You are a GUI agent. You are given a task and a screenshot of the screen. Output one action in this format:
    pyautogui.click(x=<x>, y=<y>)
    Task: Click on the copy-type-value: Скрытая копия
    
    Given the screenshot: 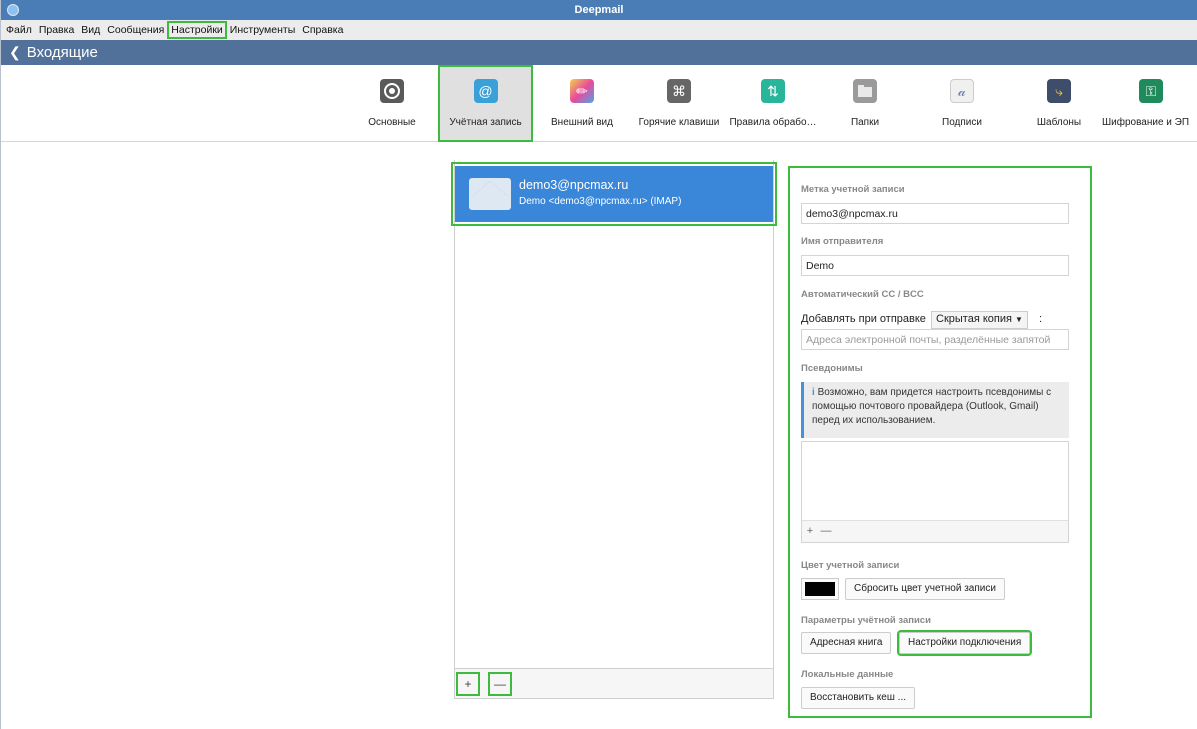 What is the action you would take?
    pyautogui.click(x=974, y=319)
    